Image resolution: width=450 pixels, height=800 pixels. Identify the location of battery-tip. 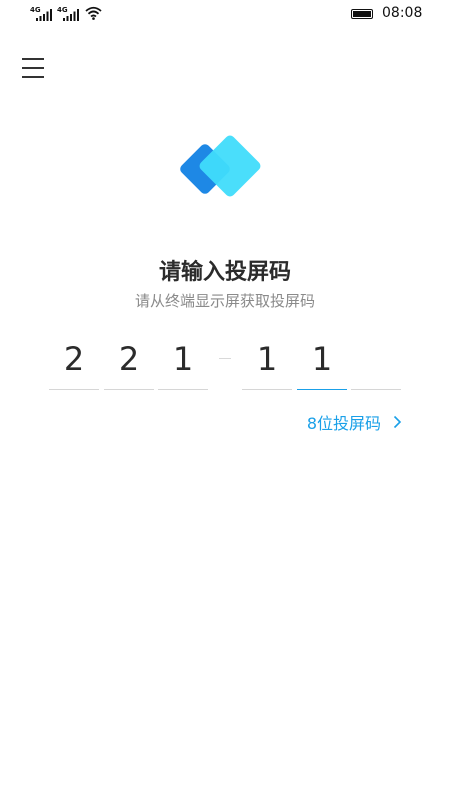
(362, 14).